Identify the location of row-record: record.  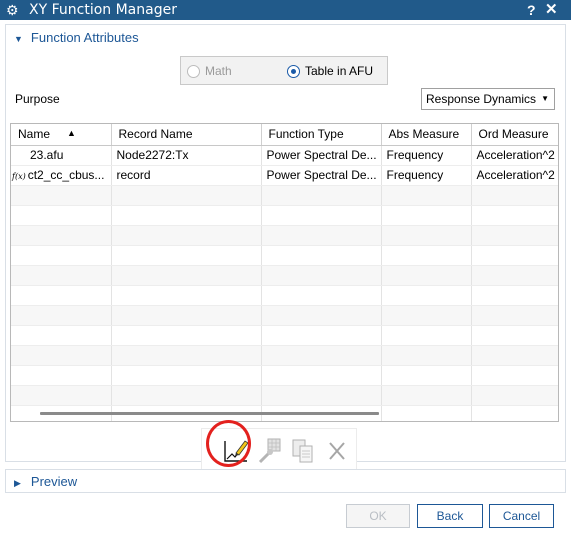
(186, 175).